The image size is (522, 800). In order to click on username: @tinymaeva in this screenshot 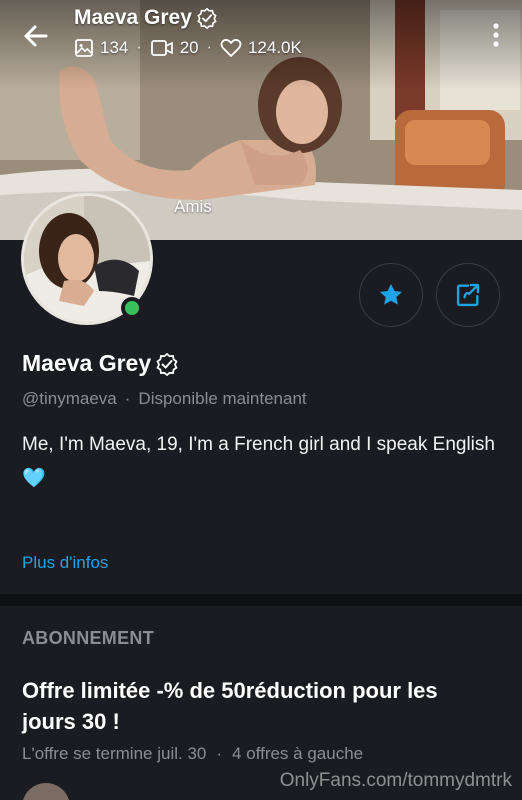, I will do `click(69, 398)`.